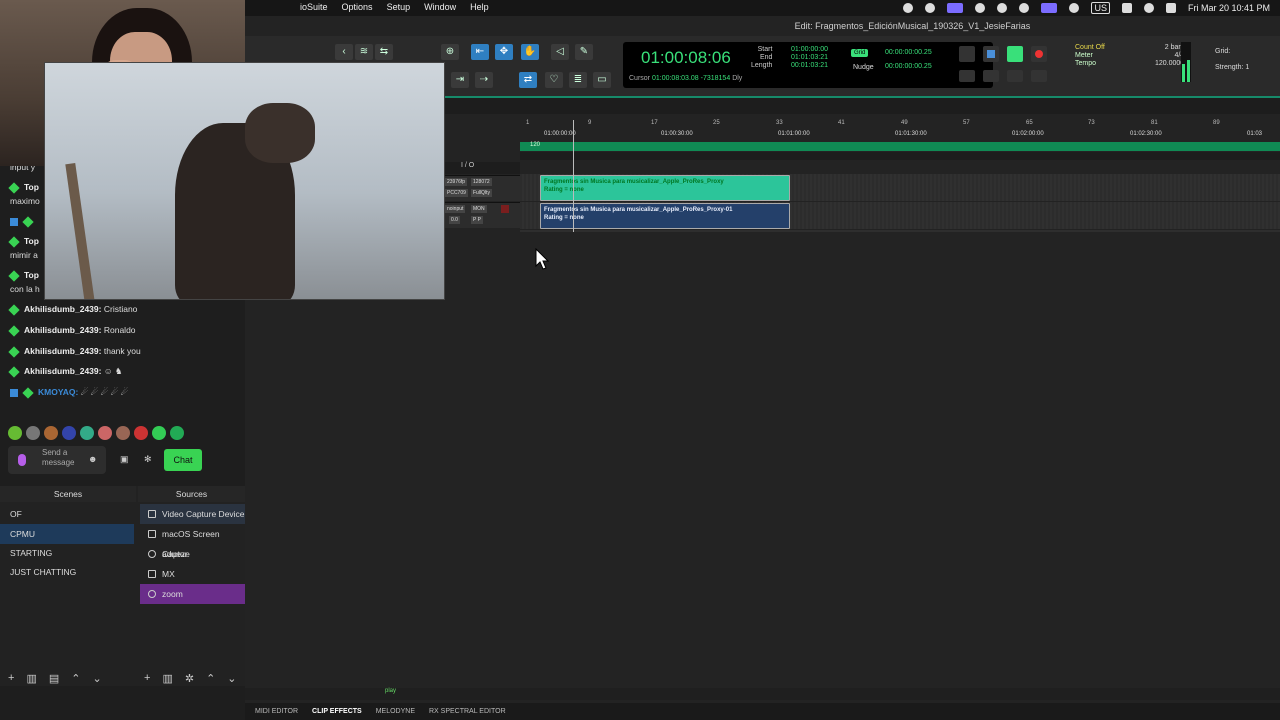 The image size is (1280, 720). Describe the element at coordinates (862, 105) in the screenshot. I see `universe-overview` at that location.